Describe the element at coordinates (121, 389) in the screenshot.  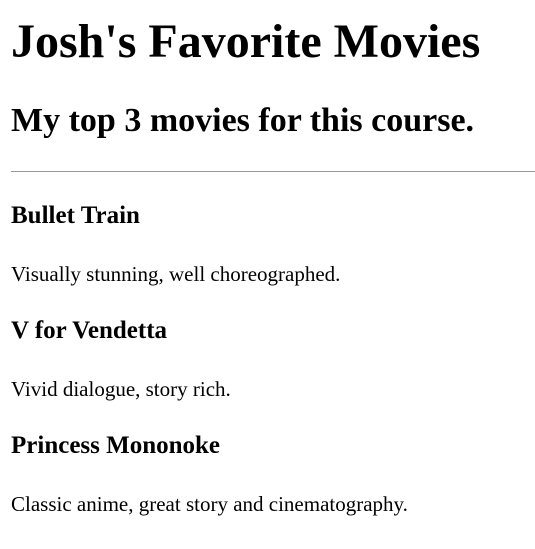
I see `movie-description: Vivid dialogue, story rich.` at that location.